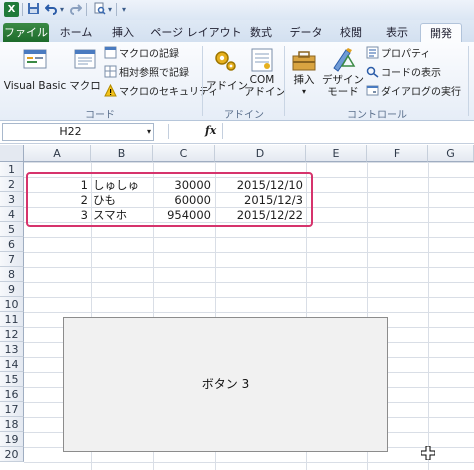 This screenshot has height=470, width=474. What do you see at coordinates (12, 349) in the screenshot?
I see `row-header-13: 13` at bounding box center [12, 349].